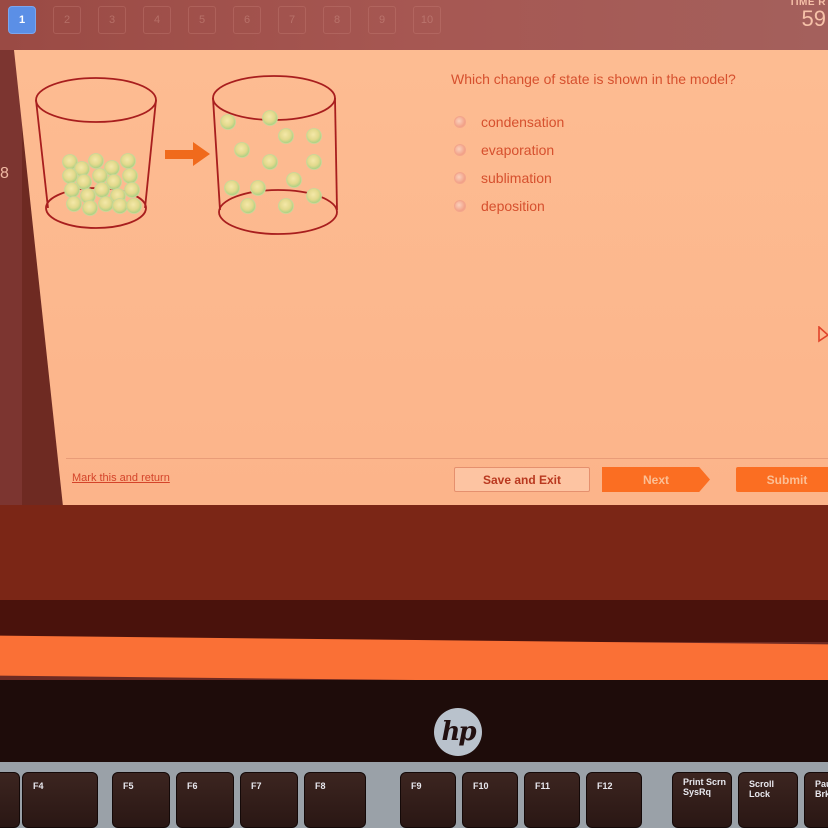 The image size is (828, 828). Describe the element at coordinates (67, 20) in the screenshot. I see `question-nav-2: 2` at that location.